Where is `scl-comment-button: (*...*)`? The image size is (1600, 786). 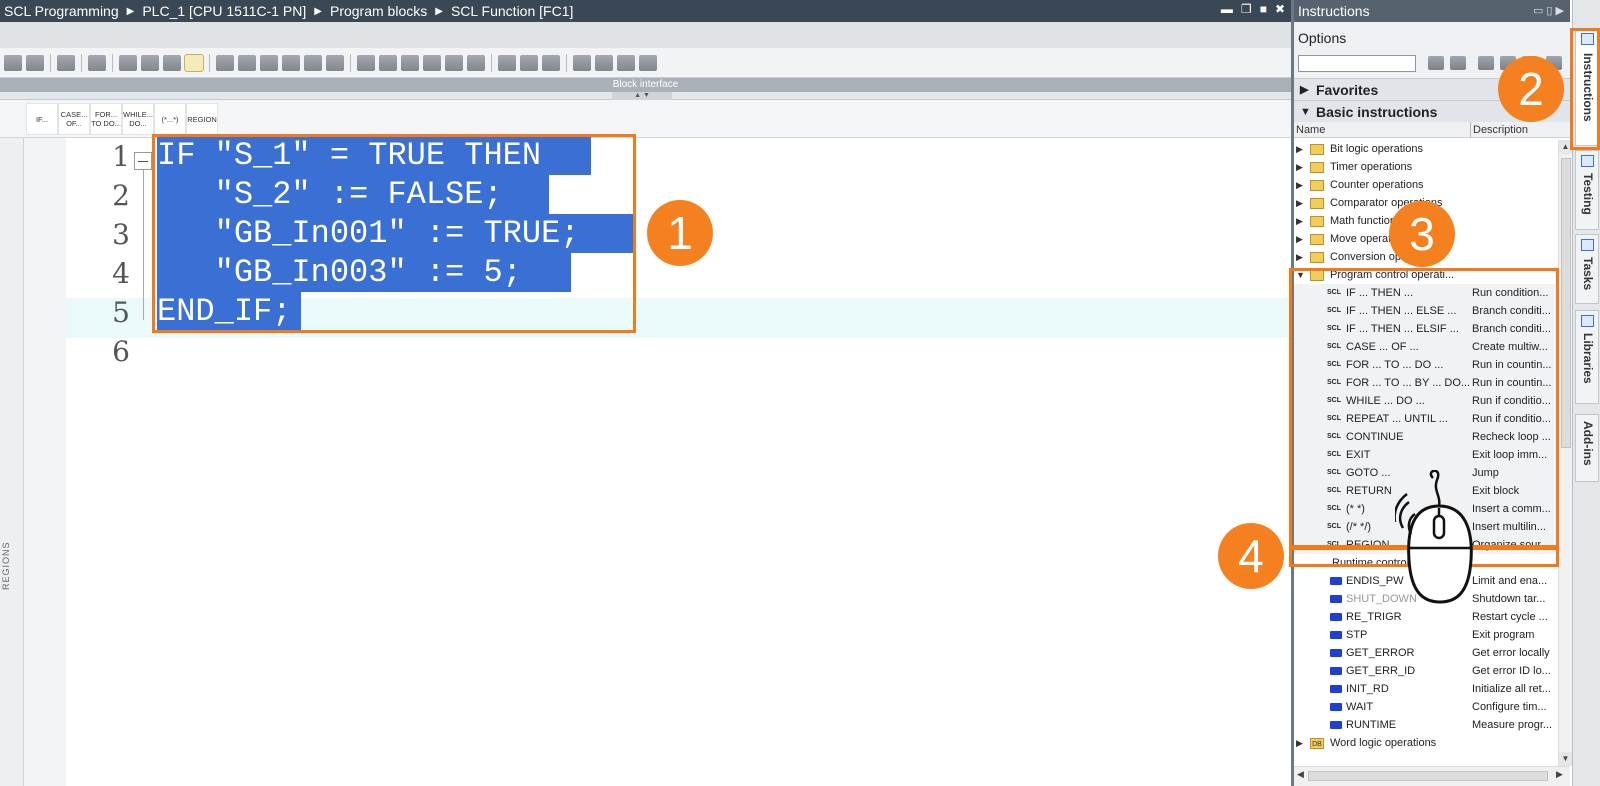
scl-comment-button: (*...*) is located at coordinates (170, 119).